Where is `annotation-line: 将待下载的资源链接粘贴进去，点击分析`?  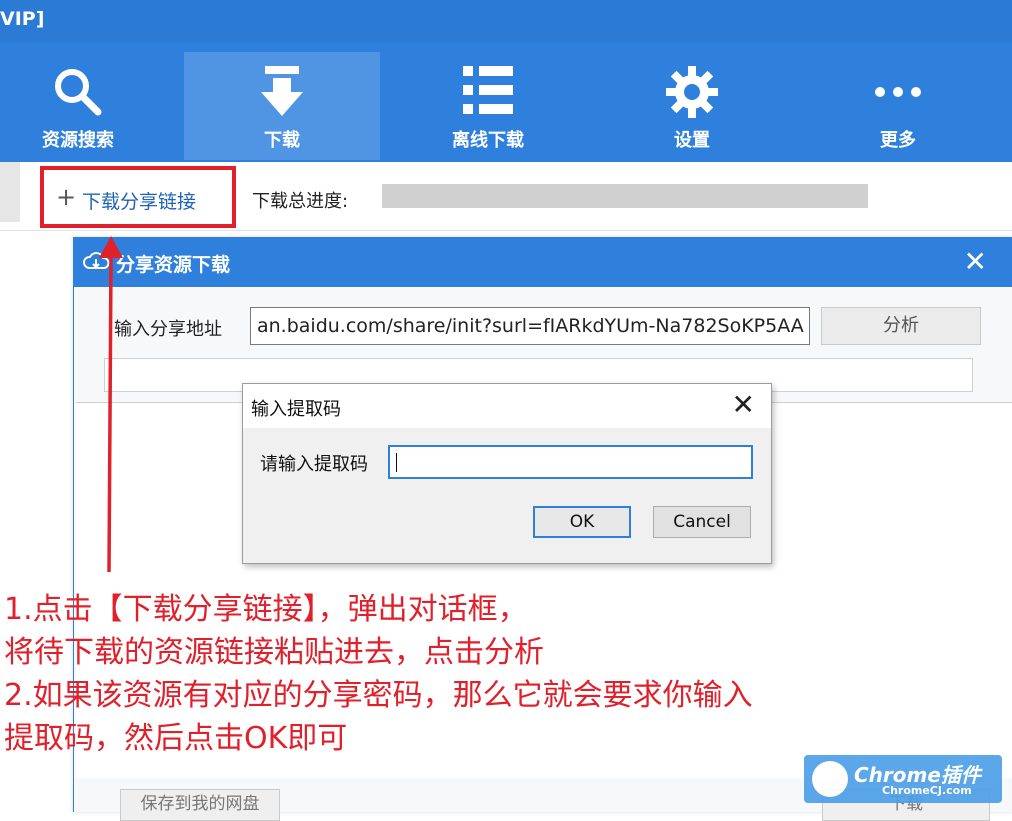 annotation-line: 将待下载的资源链接粘贴进去，点击分析 is located at coordinates (274, 652).